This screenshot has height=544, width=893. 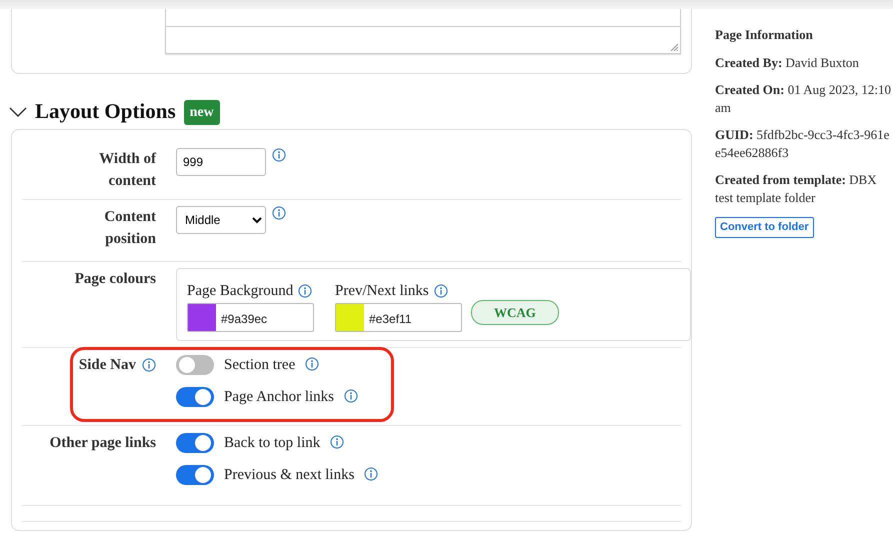 What do you see at coordinates (515, 312) in the screenshot?
I see `wcag-button: WCAG` at bounding box center [515, 312].